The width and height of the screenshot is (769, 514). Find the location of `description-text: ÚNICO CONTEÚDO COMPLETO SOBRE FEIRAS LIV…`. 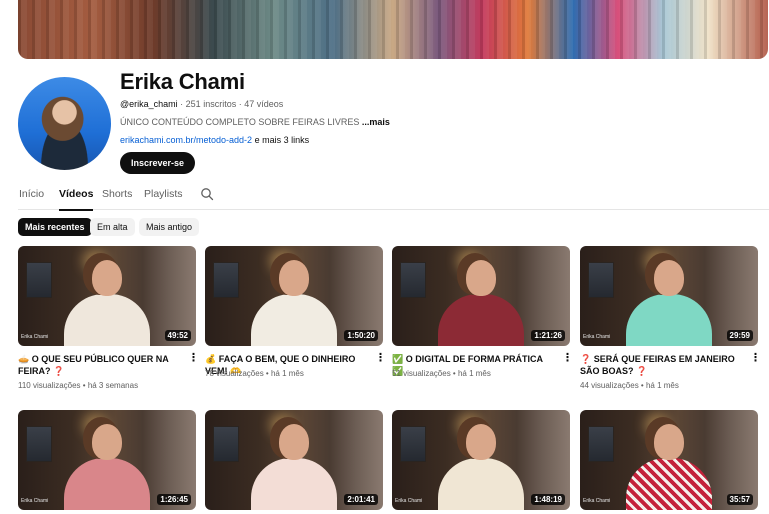

description-text: ÚNICO CONTEÚDO COMPLETO SOBRE FEIRAS LIV… is located at coordinates (240, 122).